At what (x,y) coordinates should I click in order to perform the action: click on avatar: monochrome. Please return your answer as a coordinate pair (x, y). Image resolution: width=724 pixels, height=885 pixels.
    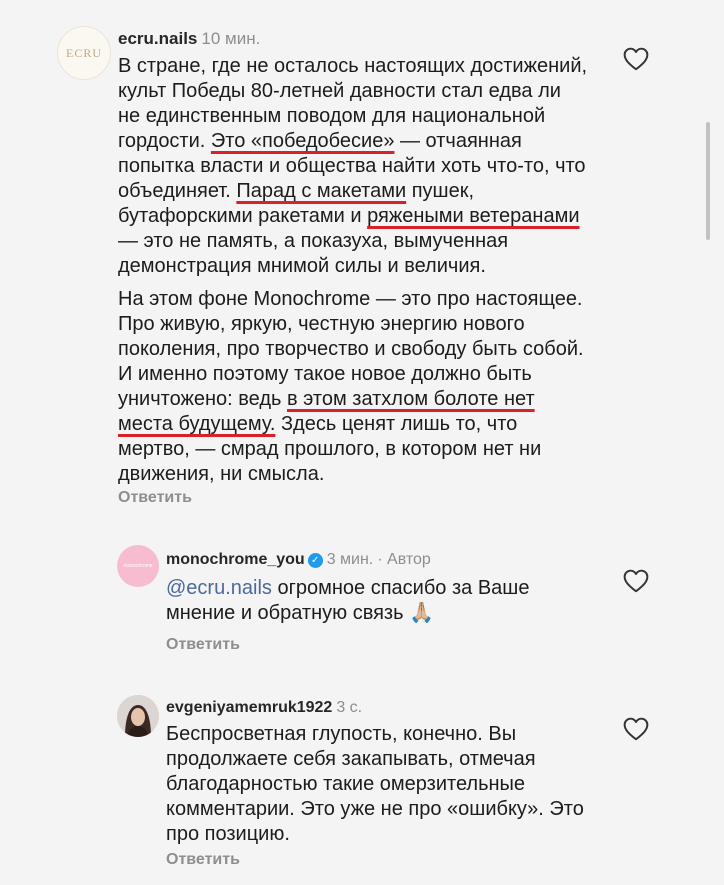
    Looking at the image, I should click on (138, 566).